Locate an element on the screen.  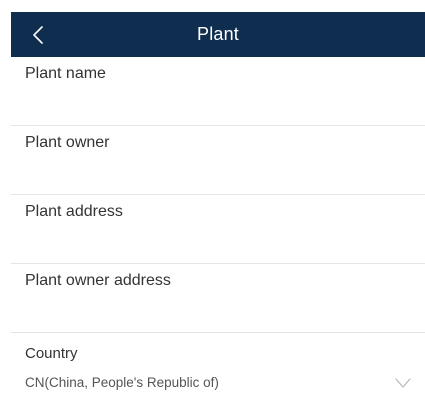
country-select: CN(China, People's Republic of) is located at coordinates (218, 384).